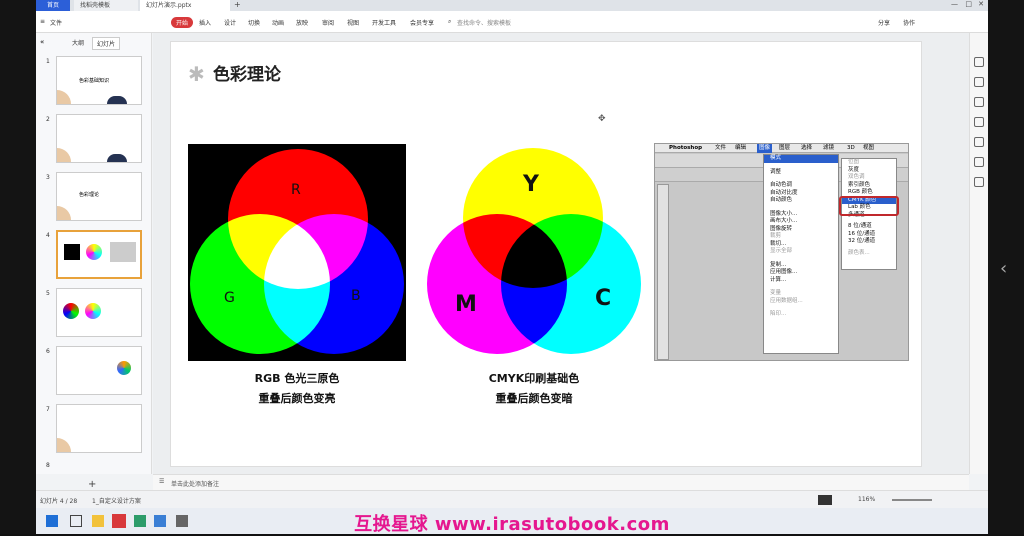 Image resolution: width=1024 pixels, height=536 pixels. Describe the element at coordinates (99, 196) in the screenshot. I see `slide-thumbnail-3: 色彩理论` at that location.